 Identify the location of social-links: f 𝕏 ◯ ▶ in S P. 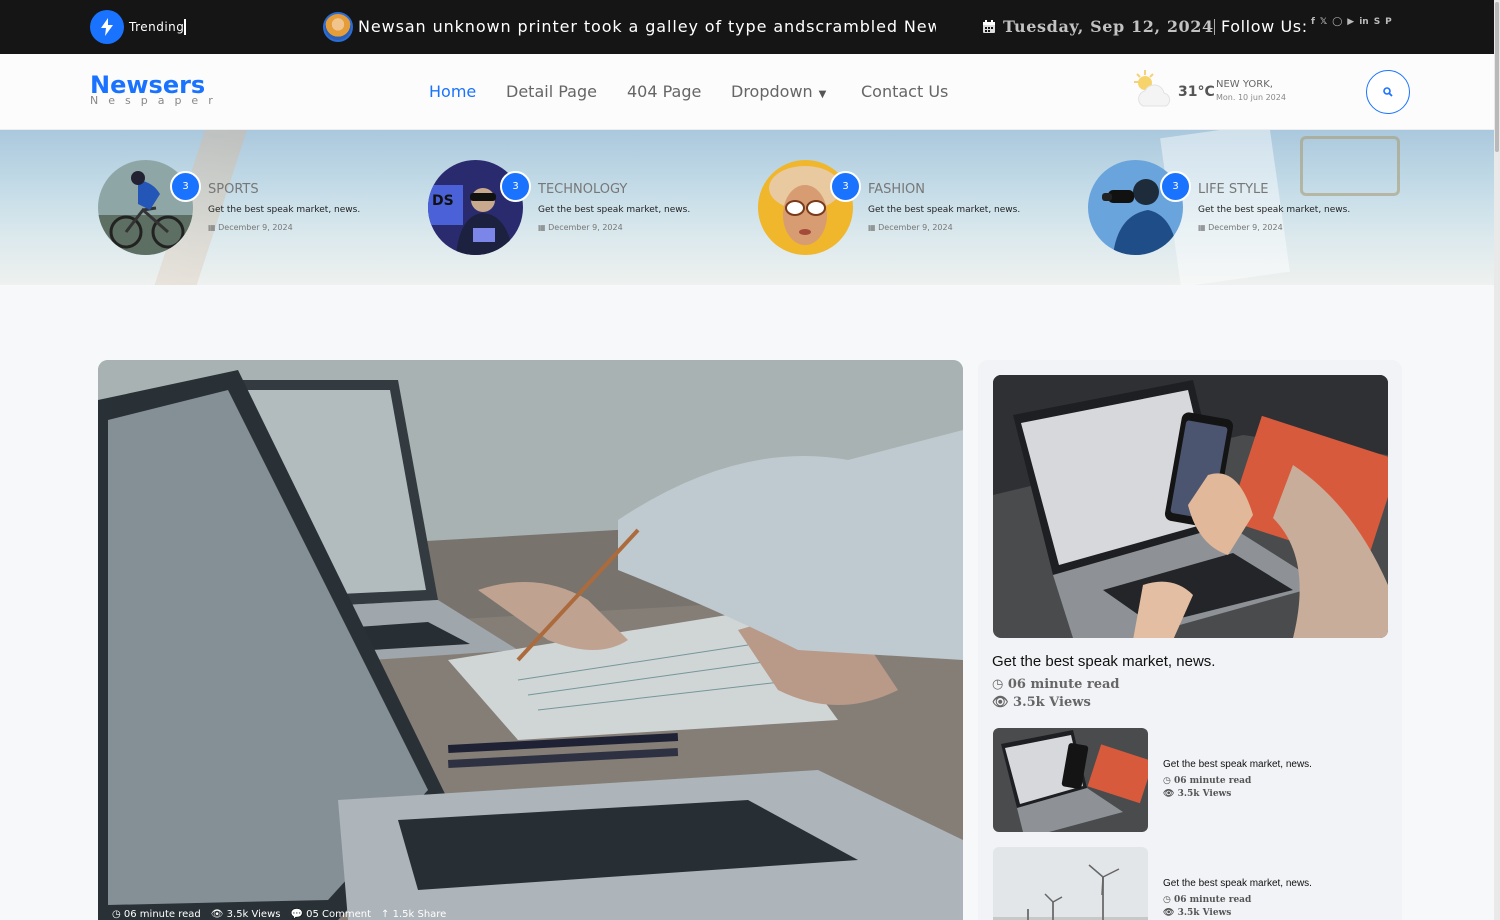
(1351, 22).